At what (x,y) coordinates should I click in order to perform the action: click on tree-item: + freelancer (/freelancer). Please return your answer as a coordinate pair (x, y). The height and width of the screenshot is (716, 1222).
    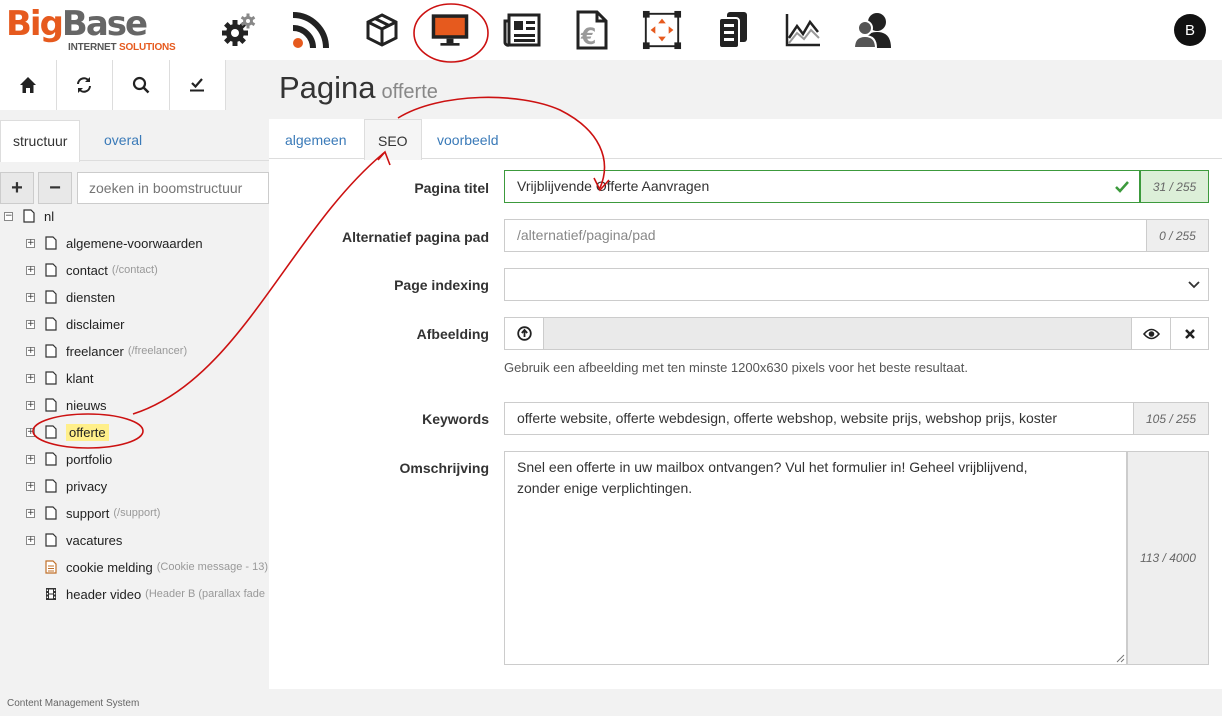
    Looking at the image, I should click on (106, 351).